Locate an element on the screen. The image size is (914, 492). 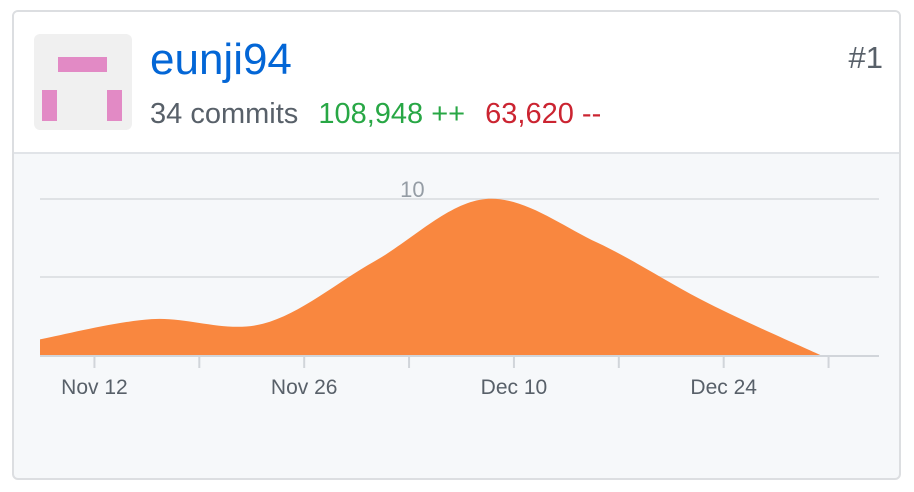
deletions-count: 63,620 -- is located at coordinates (543, 114).